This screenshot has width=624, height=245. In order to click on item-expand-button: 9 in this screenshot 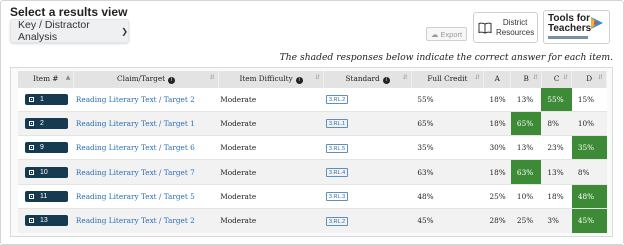, I will do `click(46, 148)`.